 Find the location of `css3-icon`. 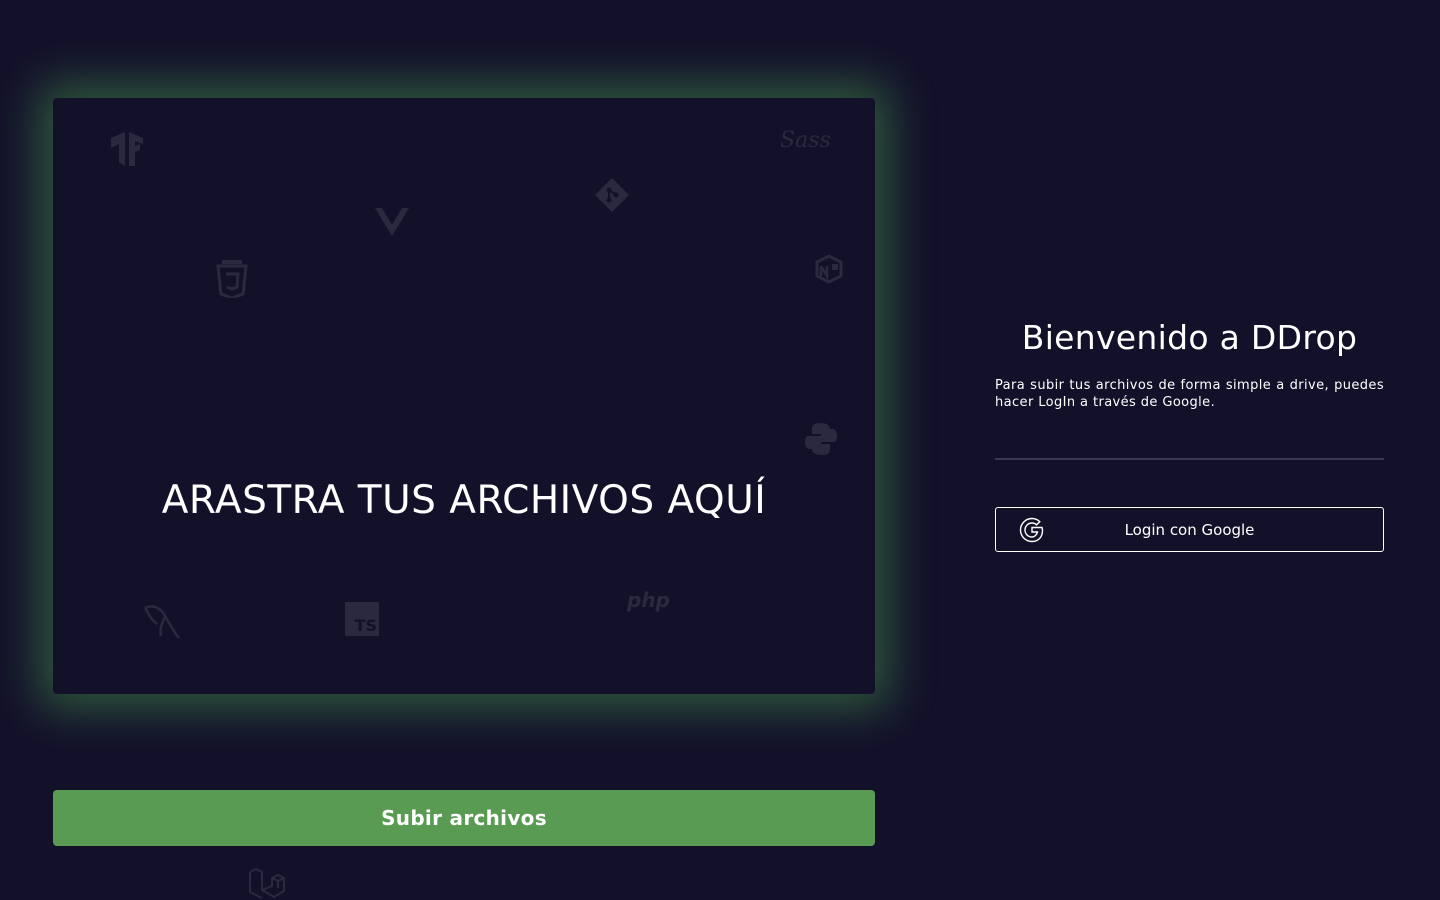

css3-icon is located at coordinates (232, 279).